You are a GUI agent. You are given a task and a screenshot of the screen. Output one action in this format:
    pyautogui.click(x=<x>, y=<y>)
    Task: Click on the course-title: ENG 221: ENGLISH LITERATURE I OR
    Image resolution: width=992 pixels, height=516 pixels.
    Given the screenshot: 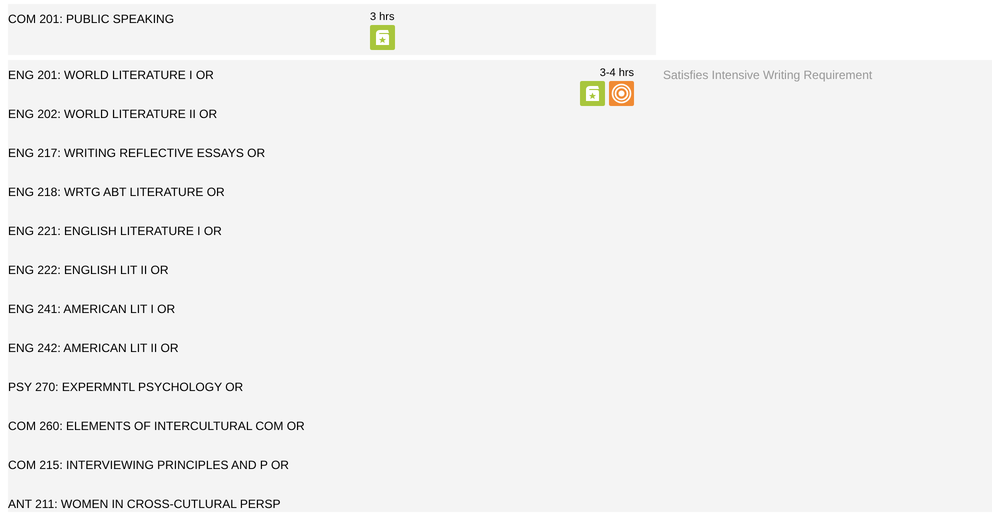 What is the action you would take?
    pyautogui.click(x=115, y=231)
    